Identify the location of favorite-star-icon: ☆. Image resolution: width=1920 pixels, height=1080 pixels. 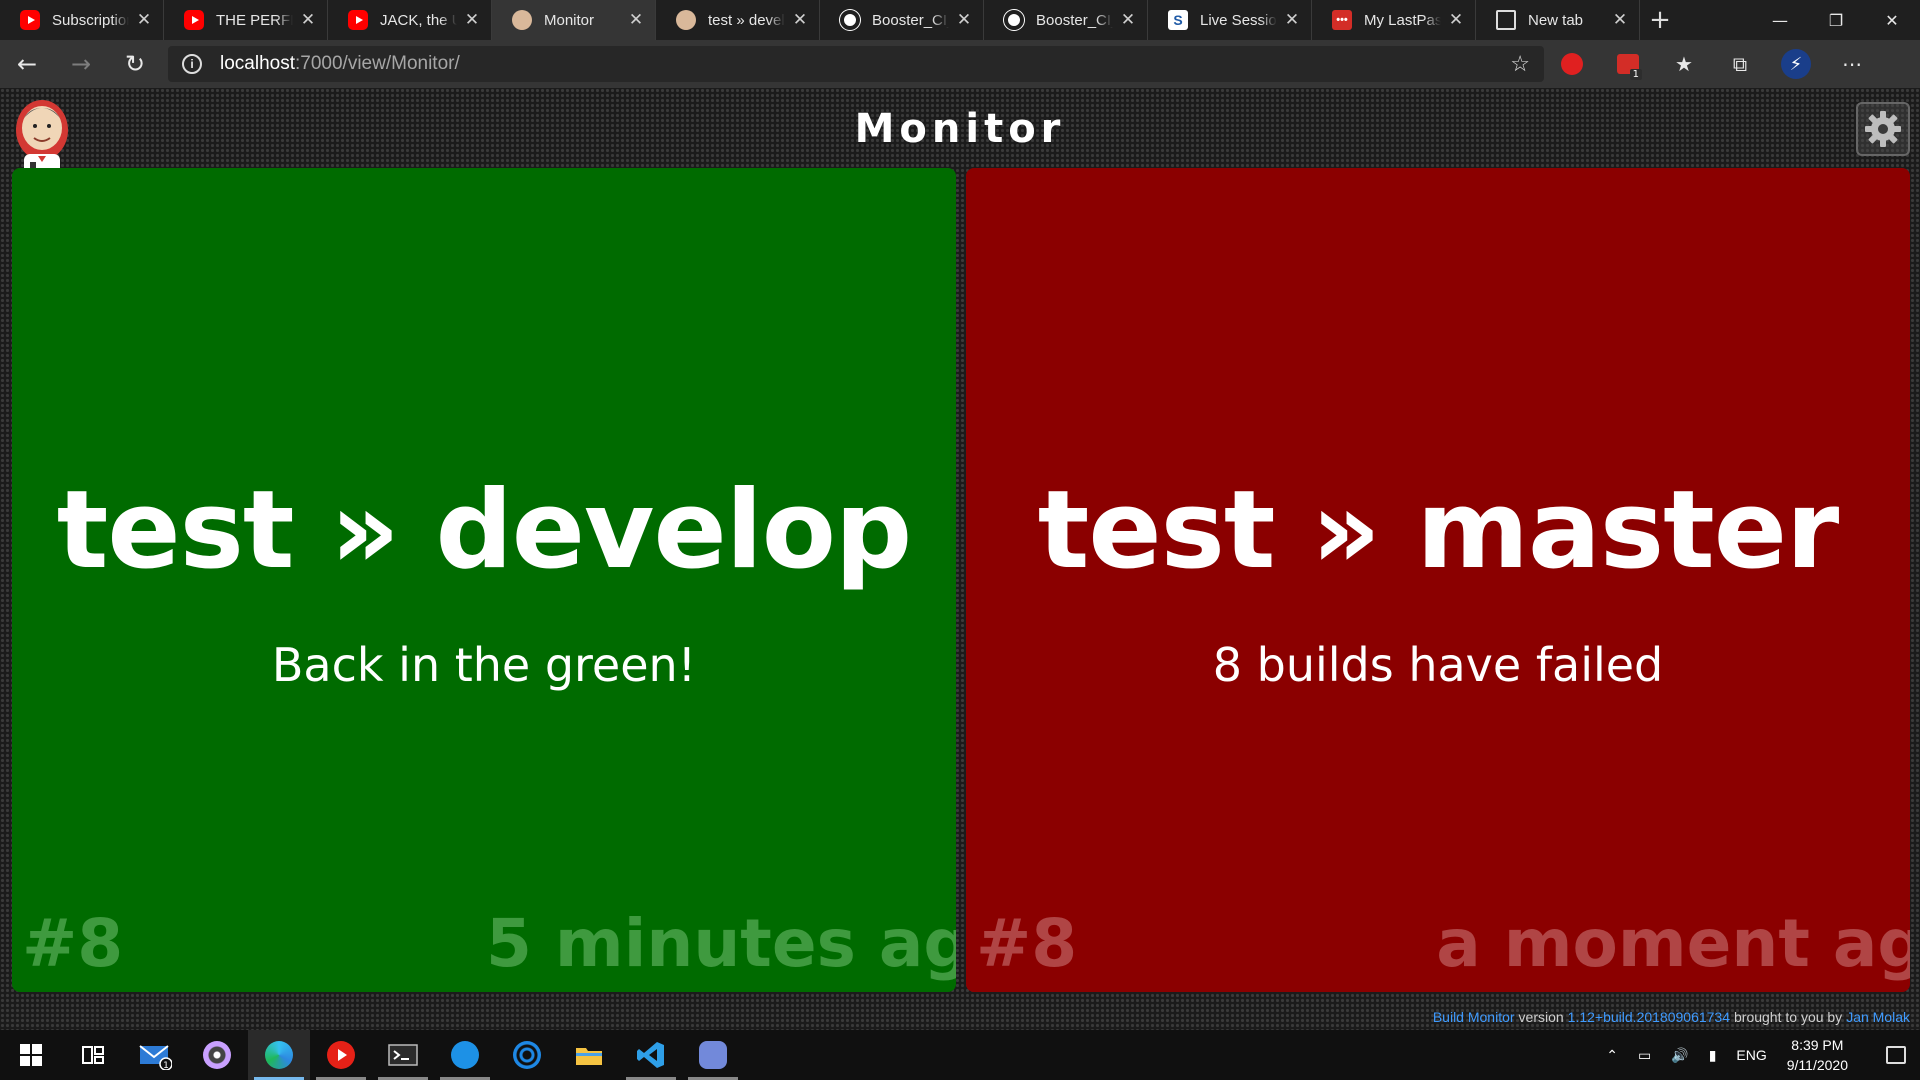
(1520, 64).